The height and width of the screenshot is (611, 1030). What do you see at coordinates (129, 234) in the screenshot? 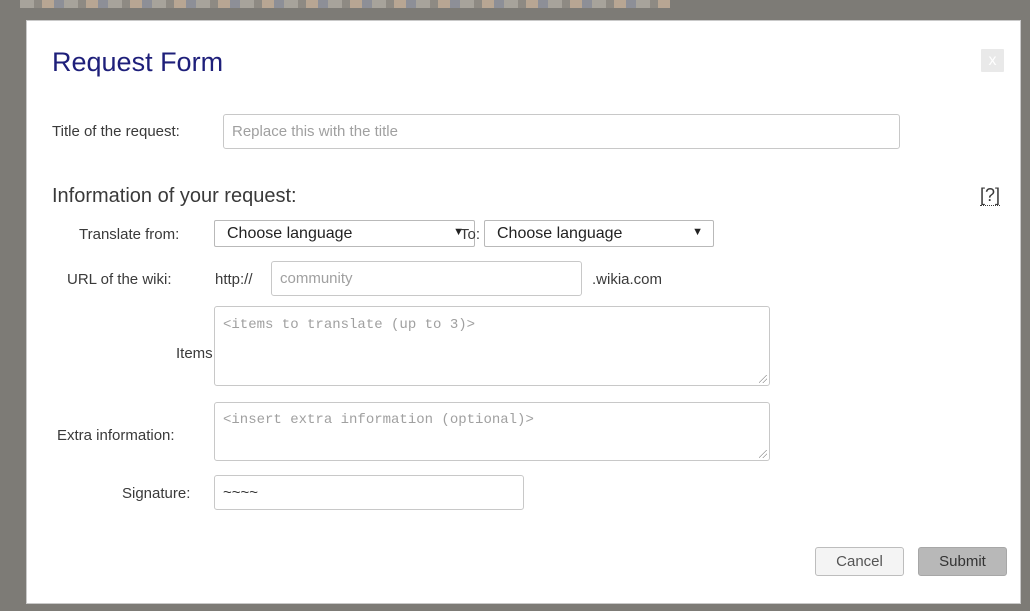
I see `translate-from-label: Translate from:` at bounding box center [129, 234].